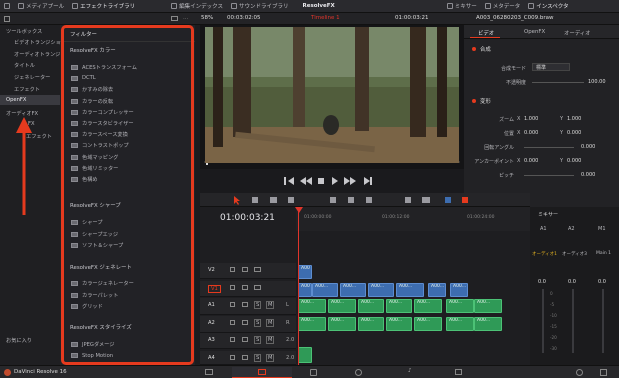 The image size is (619, 378). What do you see at coordinates (462, 6) in the screenshot?
I see `mixer-button: ミキサー` at bounding box center [462, 6].